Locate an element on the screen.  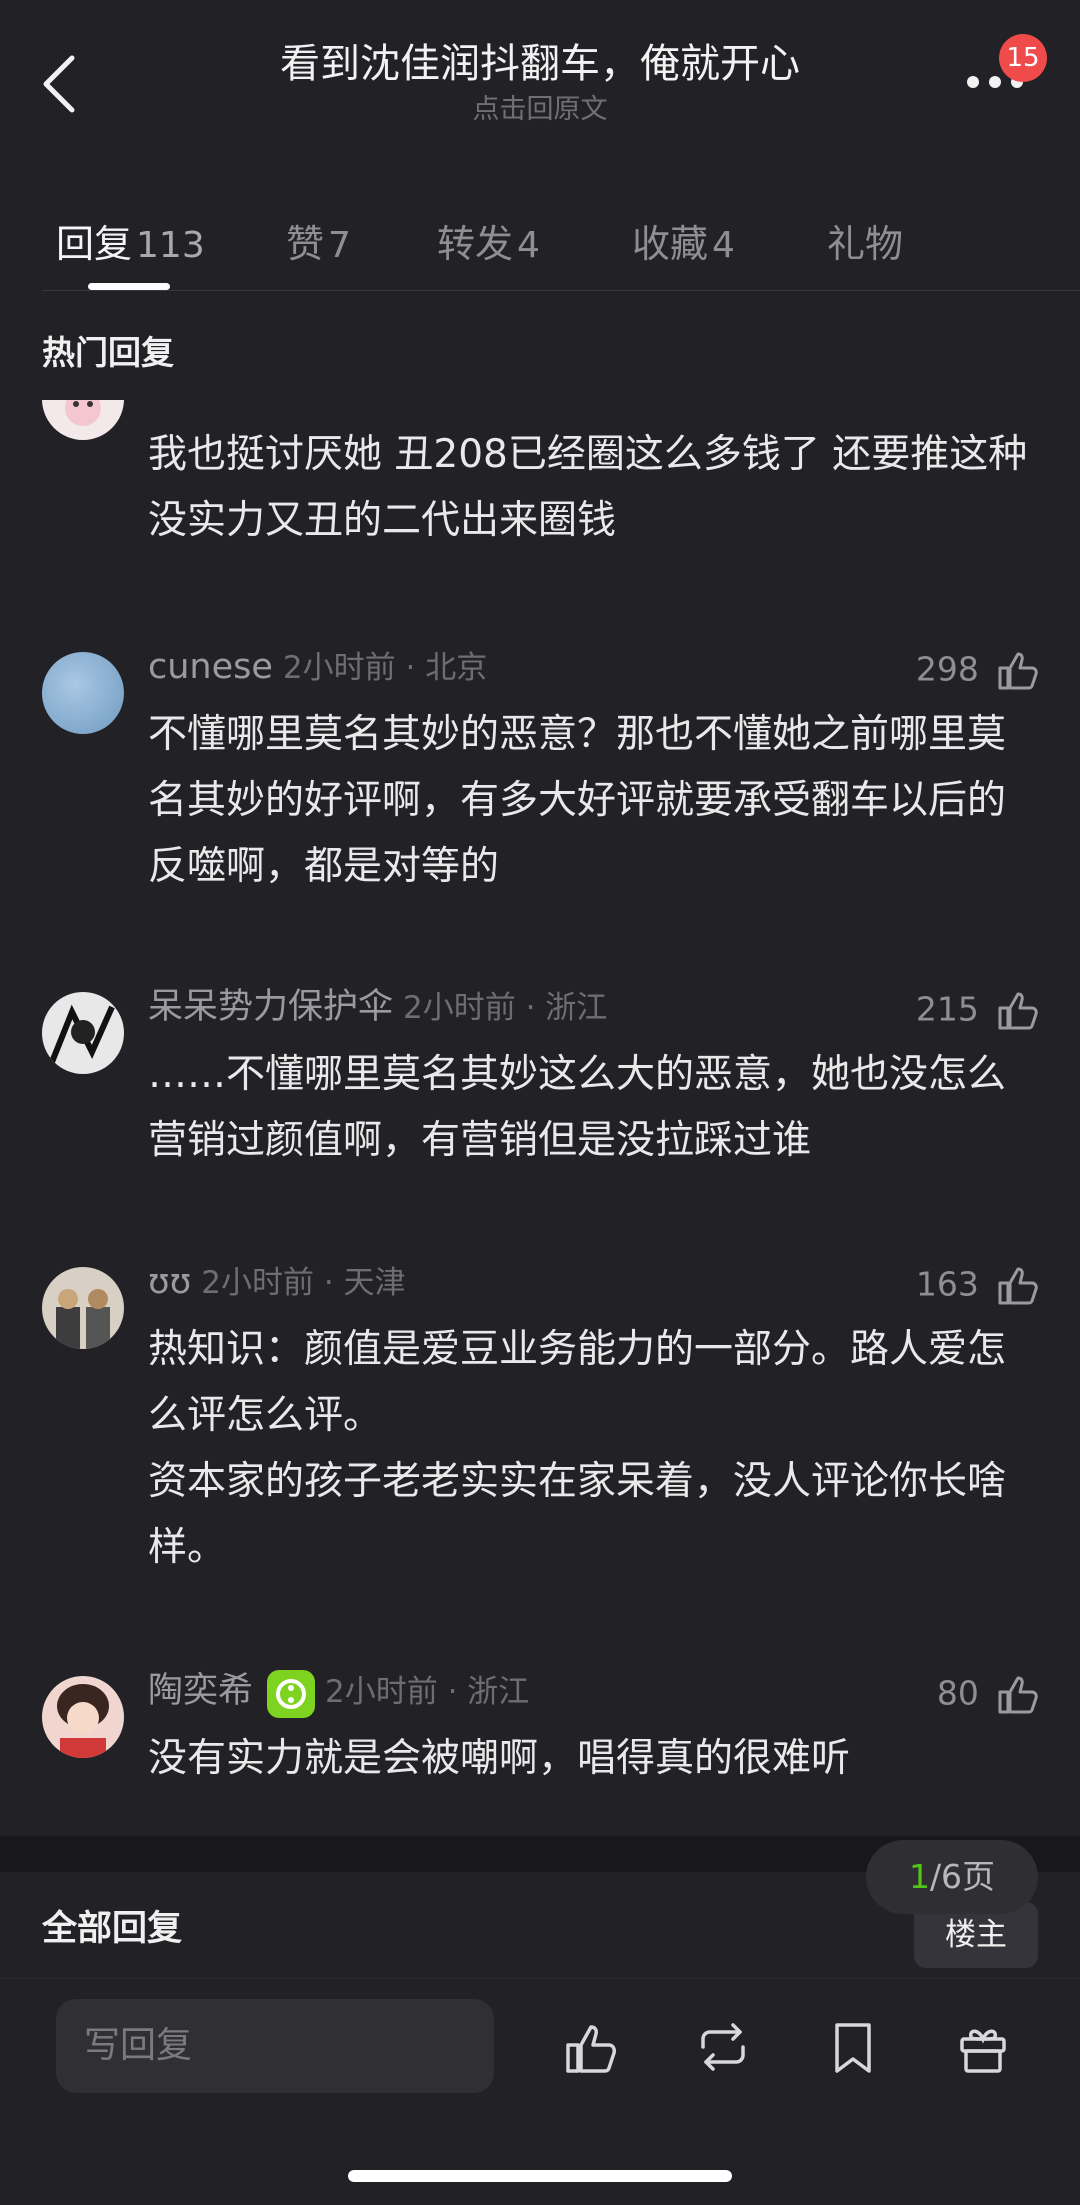
repost-icon is located at coordinates (723, 2047).